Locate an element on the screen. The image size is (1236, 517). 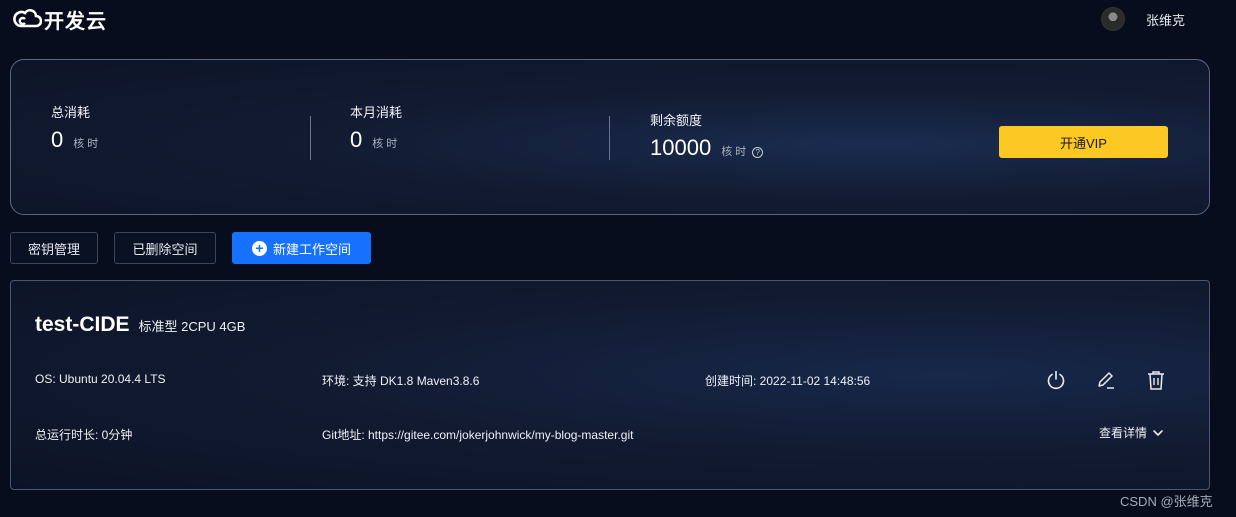
stat-total-value-row: 0 核时 is located at coordinates (76, 140).